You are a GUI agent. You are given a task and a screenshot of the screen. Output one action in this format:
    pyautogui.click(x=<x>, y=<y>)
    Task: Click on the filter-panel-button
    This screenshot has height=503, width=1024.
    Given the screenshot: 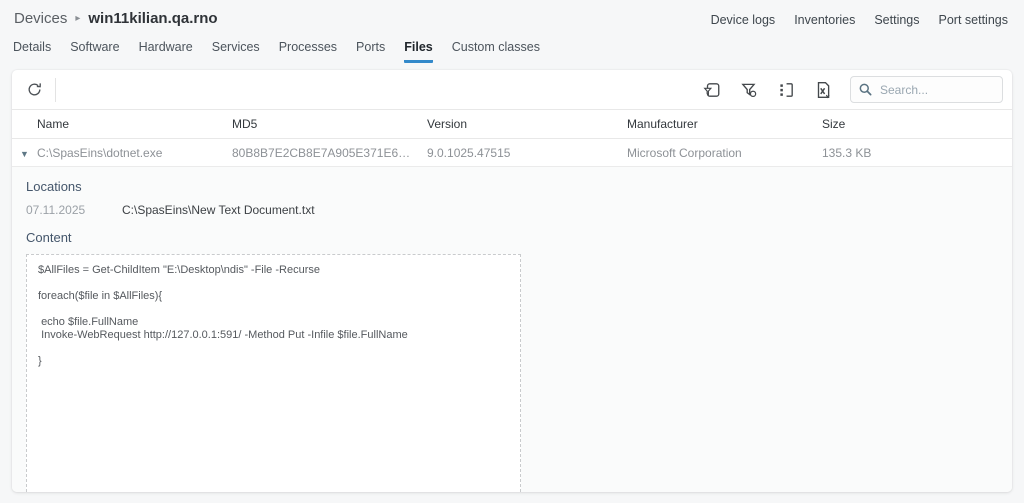 What is the action you would take?
    pyautogui.click(x=712, y=90)
    